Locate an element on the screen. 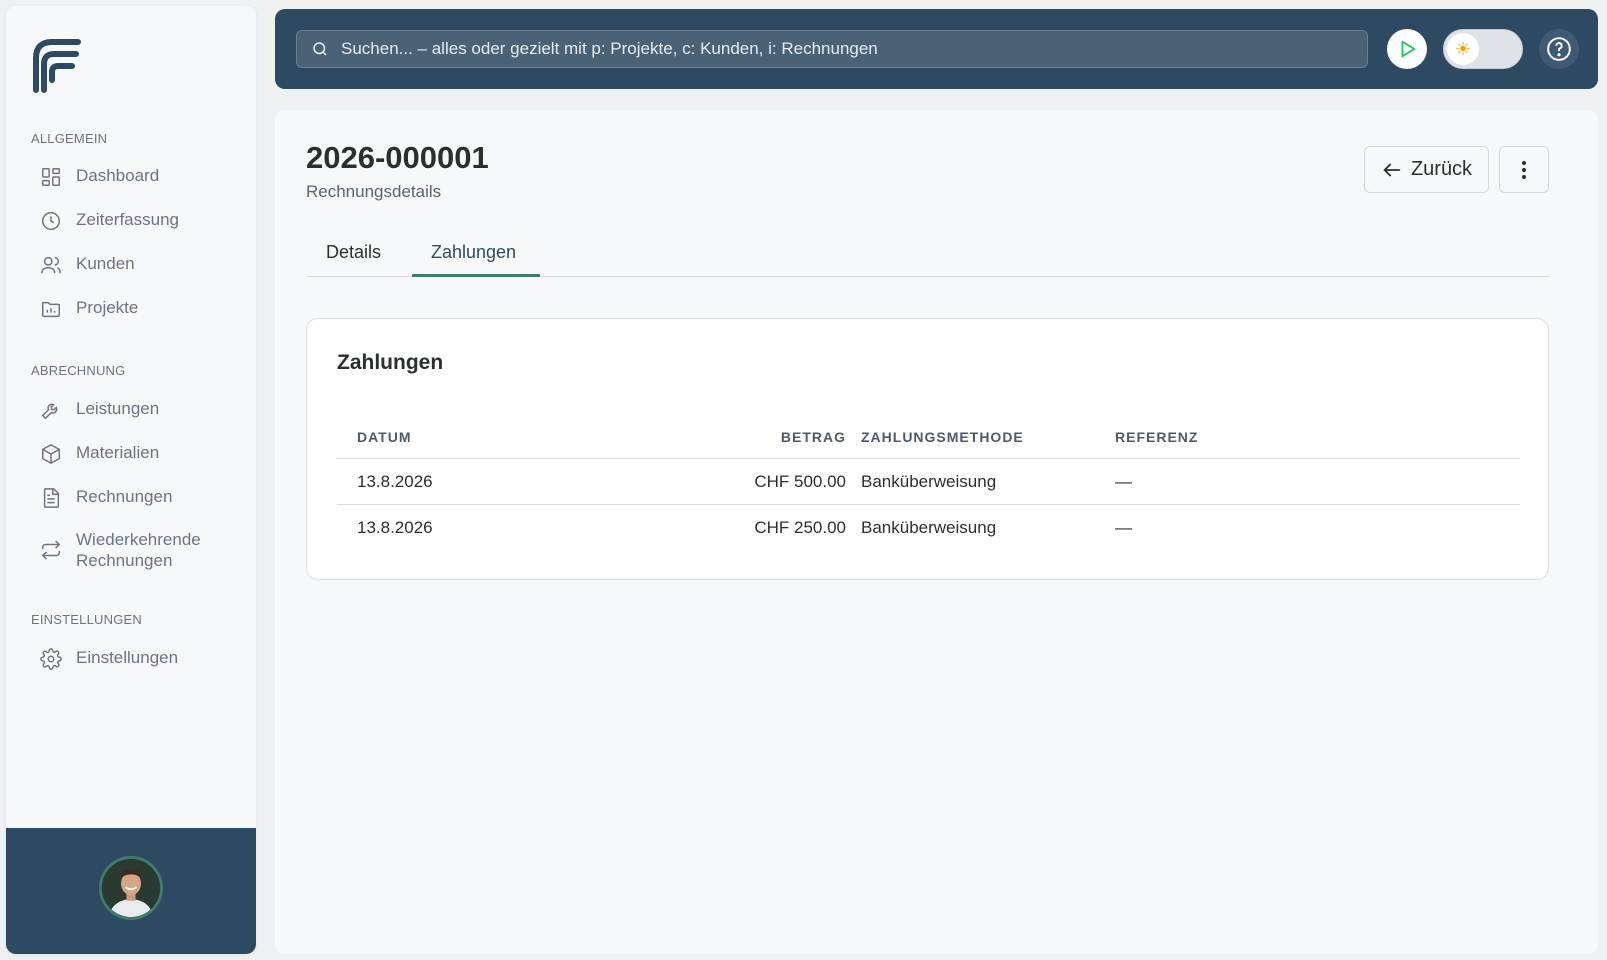  sidebar-item-label: Wiederkehrende Rechnungen is located at coordinates (138, 550).